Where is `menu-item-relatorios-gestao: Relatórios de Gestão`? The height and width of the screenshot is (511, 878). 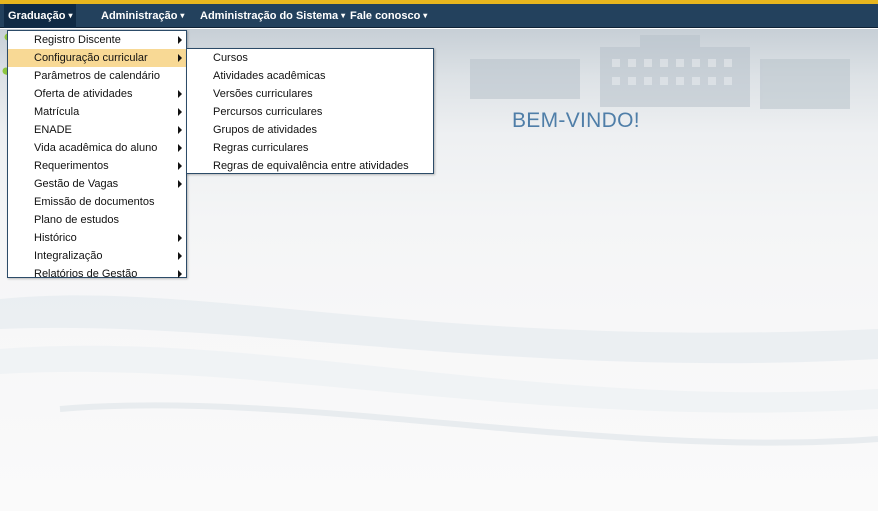 menu-item-relatorios-gestao: Relatórios de Gestão is located at coordinates (97, 274).